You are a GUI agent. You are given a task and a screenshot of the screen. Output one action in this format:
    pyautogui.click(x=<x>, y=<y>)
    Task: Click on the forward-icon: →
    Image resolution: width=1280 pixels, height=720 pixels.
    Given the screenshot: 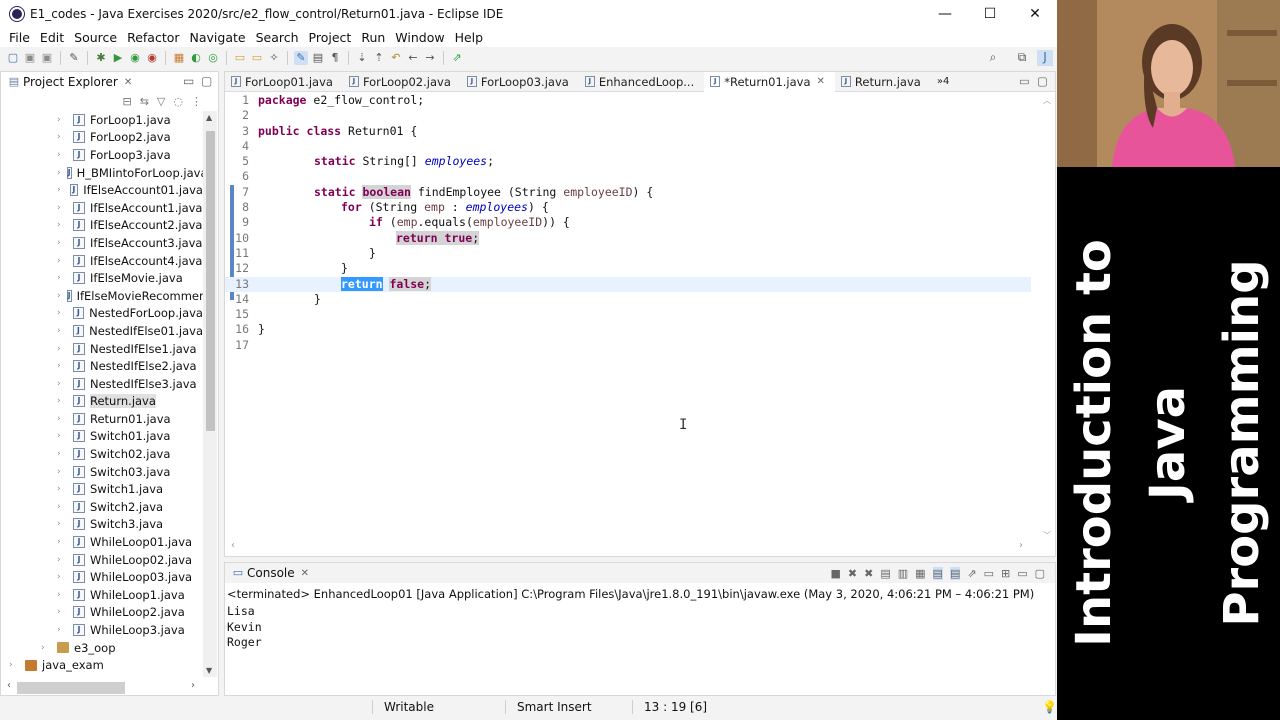 What is the action you would take?
    pyautogui.click(x=430, y=58)
    